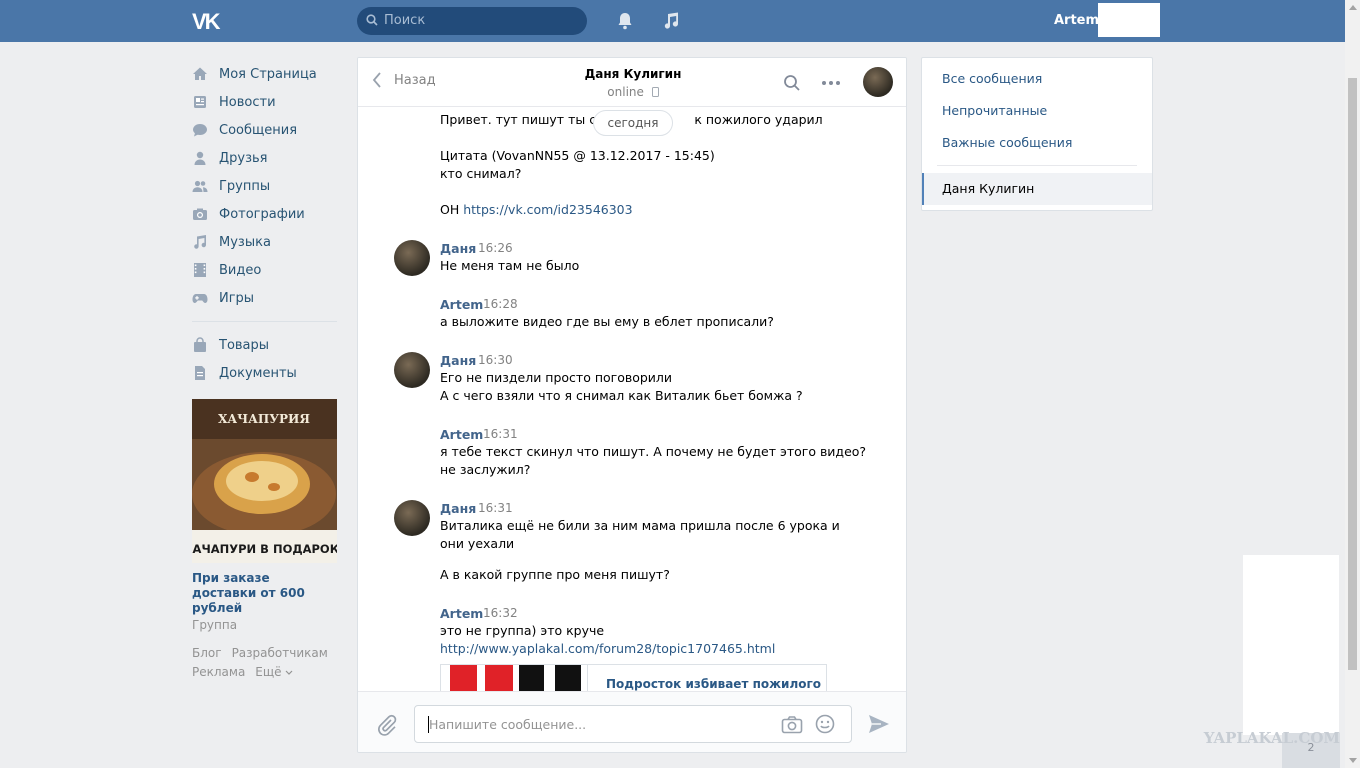 The image size is (1360, 768). What do you see at coordinates (264, 593) in the screenshot?
I see `ad-title: При заказе доставки от 600 рублей` at bounding box center [264, 593].